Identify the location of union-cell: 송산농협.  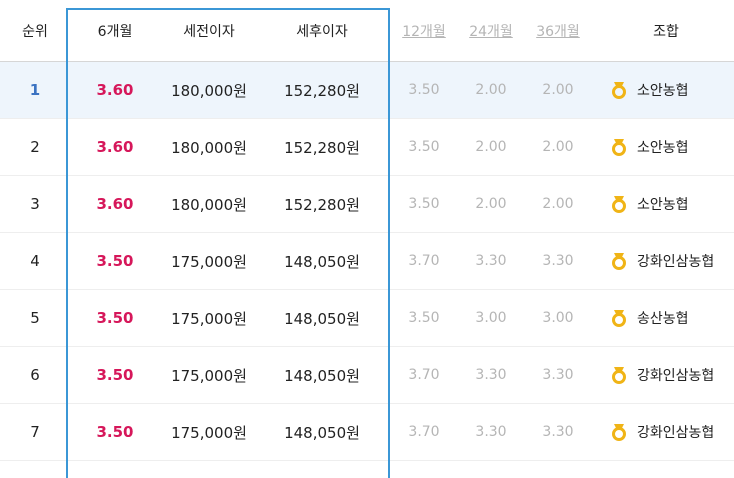
(666, 318).